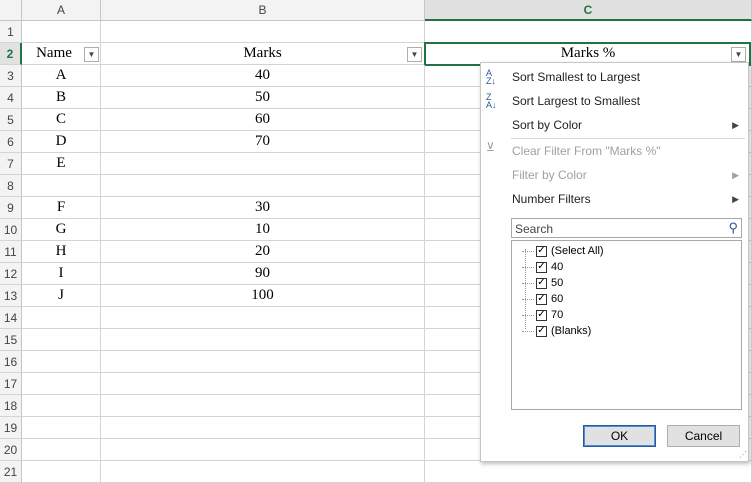 The image size is (752, 483). Describe the element at coordinates (547, 125) in the screenshot. I see `sort-by-color-label: Sort by Color` at that location.